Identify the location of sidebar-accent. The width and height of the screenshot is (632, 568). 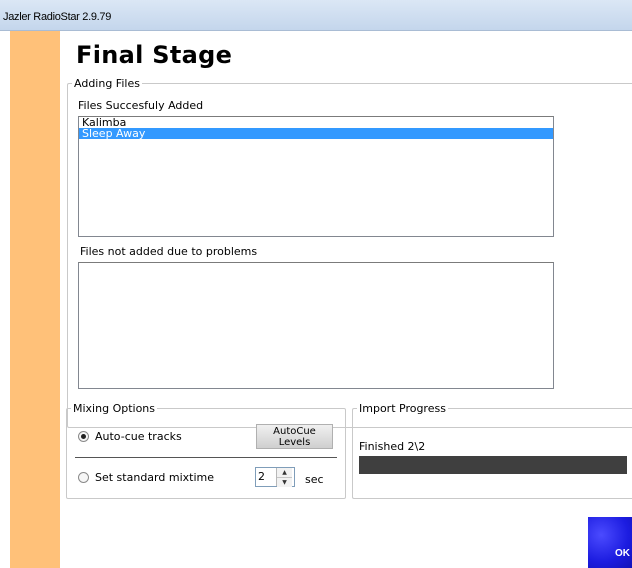
(35, 299).